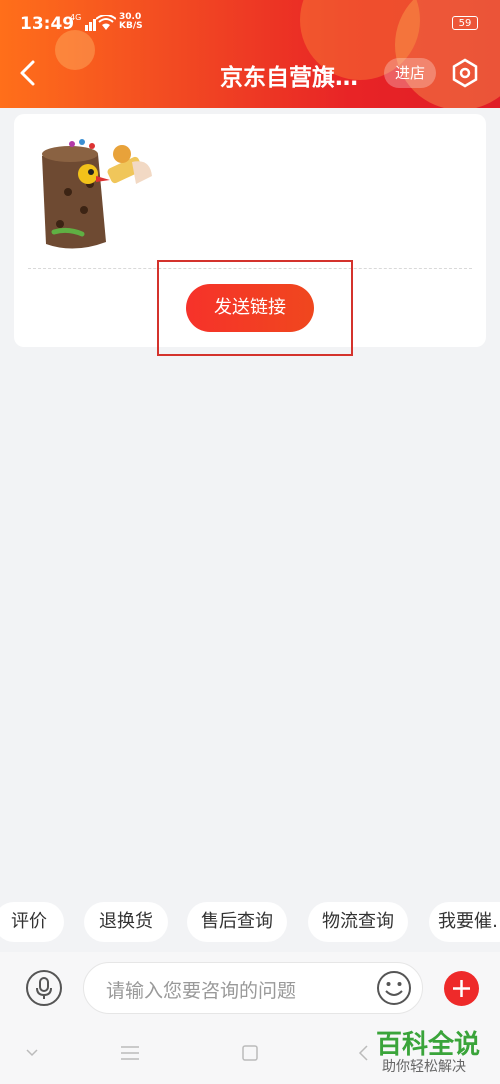  Describe the element at coordinates (32, 922) in the screenshot. I see `quick-reply-chip: 评价` at that location.